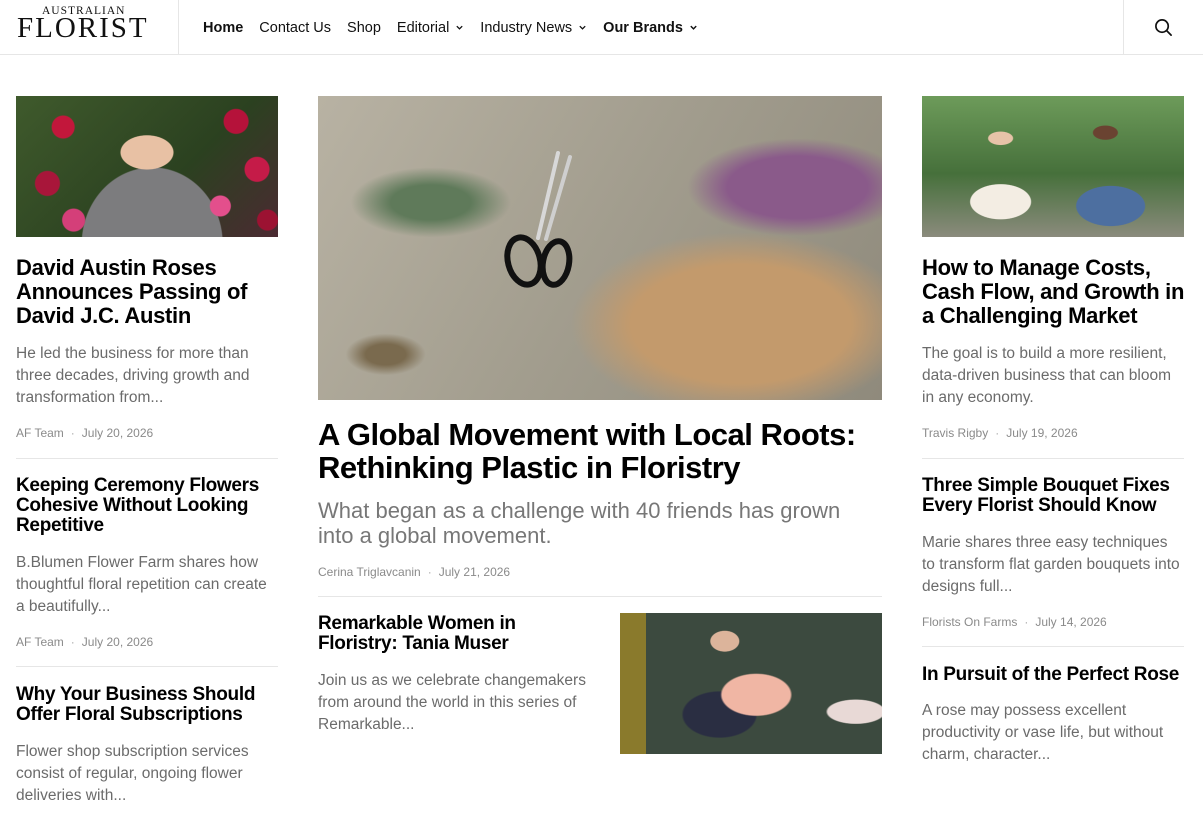  What do you see at coordinates (643, 27) in the screenshot?
I see `nav-our-brands-label: Our Brands` at bounding box center [643, 27].